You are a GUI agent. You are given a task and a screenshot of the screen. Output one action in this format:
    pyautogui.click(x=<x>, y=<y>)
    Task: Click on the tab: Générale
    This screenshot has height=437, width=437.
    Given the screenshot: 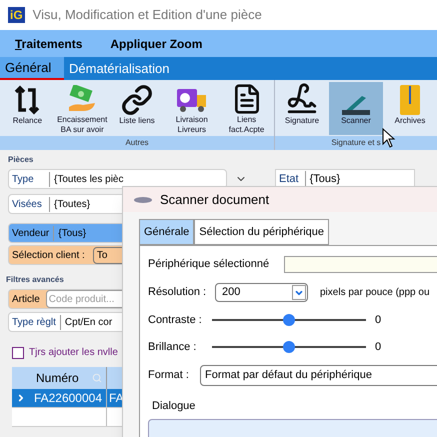 What is the action you would take?
    pyautogui.click(x=166, y=232)
    